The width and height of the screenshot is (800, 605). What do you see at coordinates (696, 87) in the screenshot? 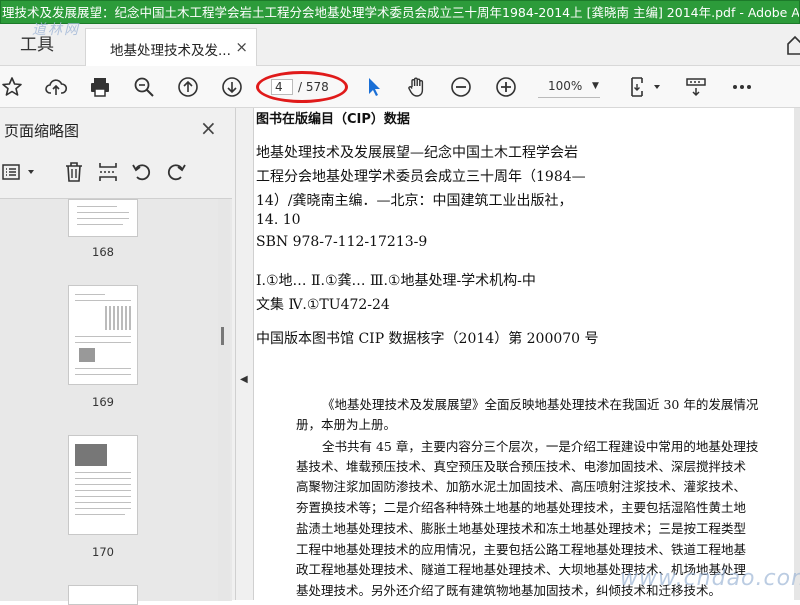
I see `keyboard-more-icon` at bounding box center [696, 87].